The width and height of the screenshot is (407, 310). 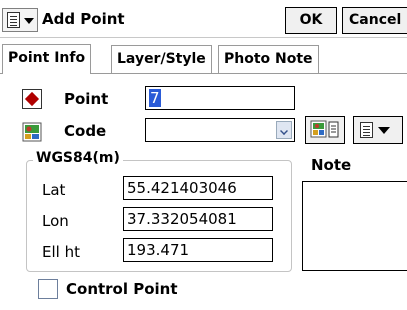 What do you see at coordinates (32, 132) in the screenshot?
I see `code-map-icon` at bounding box center [32, 132].